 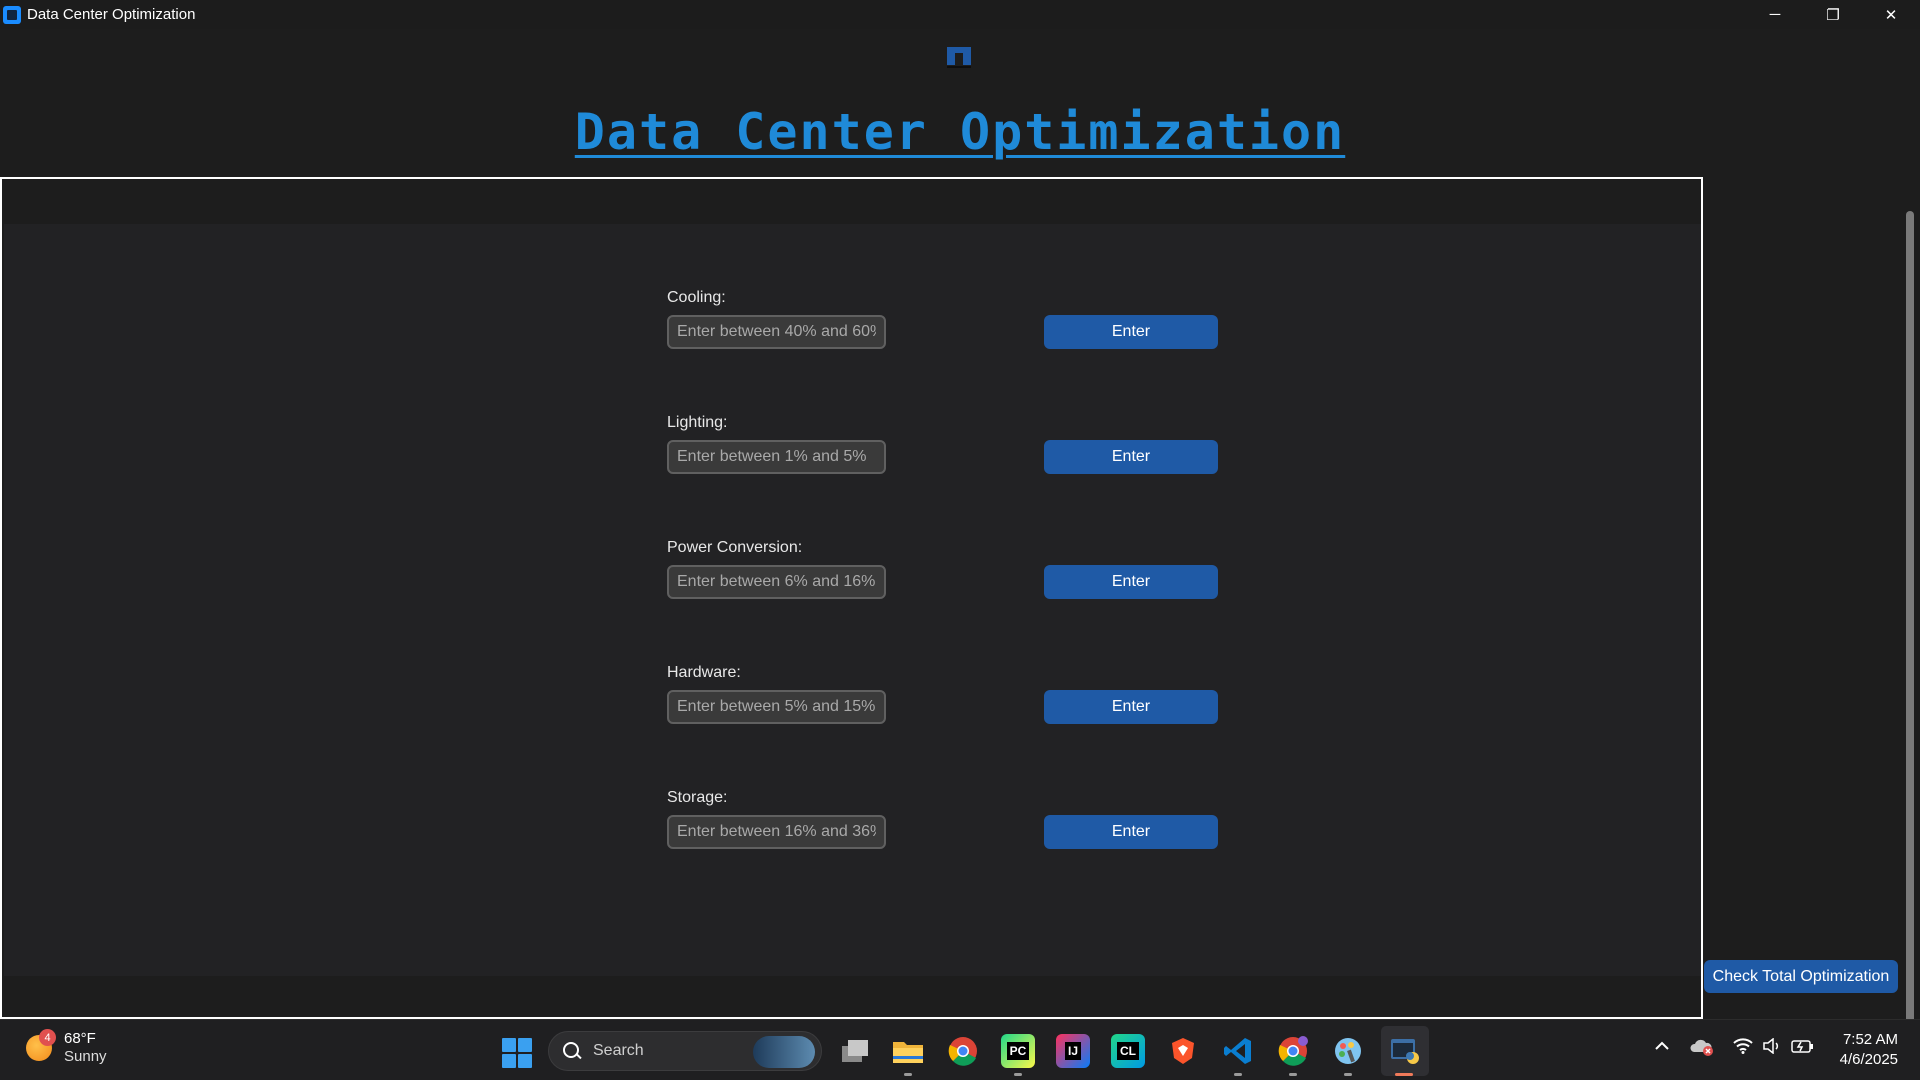 I want to click on lighting-enter-button: Enter, so click(x=1131, y=457).